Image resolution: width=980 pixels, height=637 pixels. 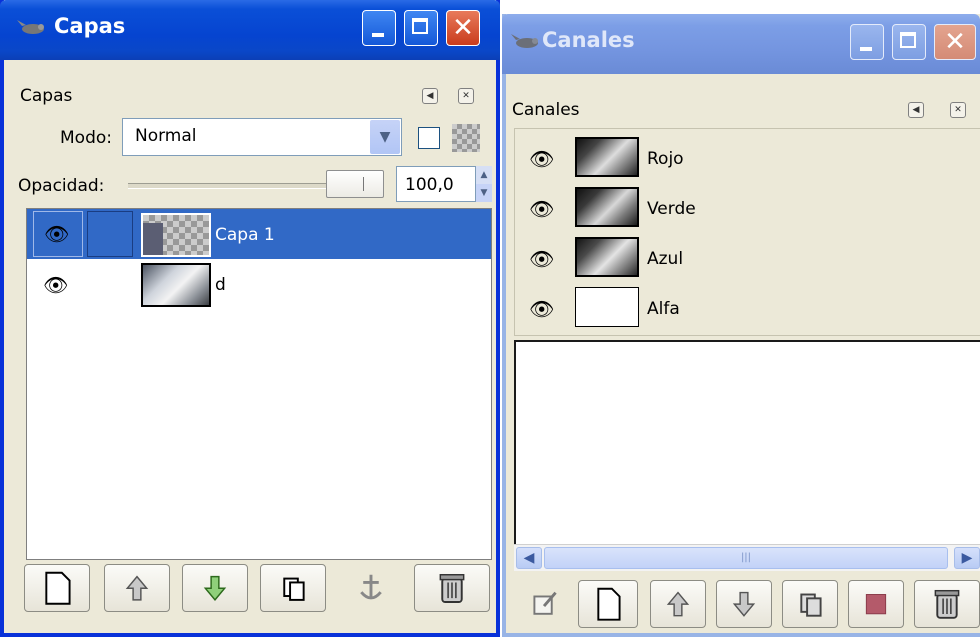 I want to click on thumbnail-photo-fragment, so click(x=153, y=239).